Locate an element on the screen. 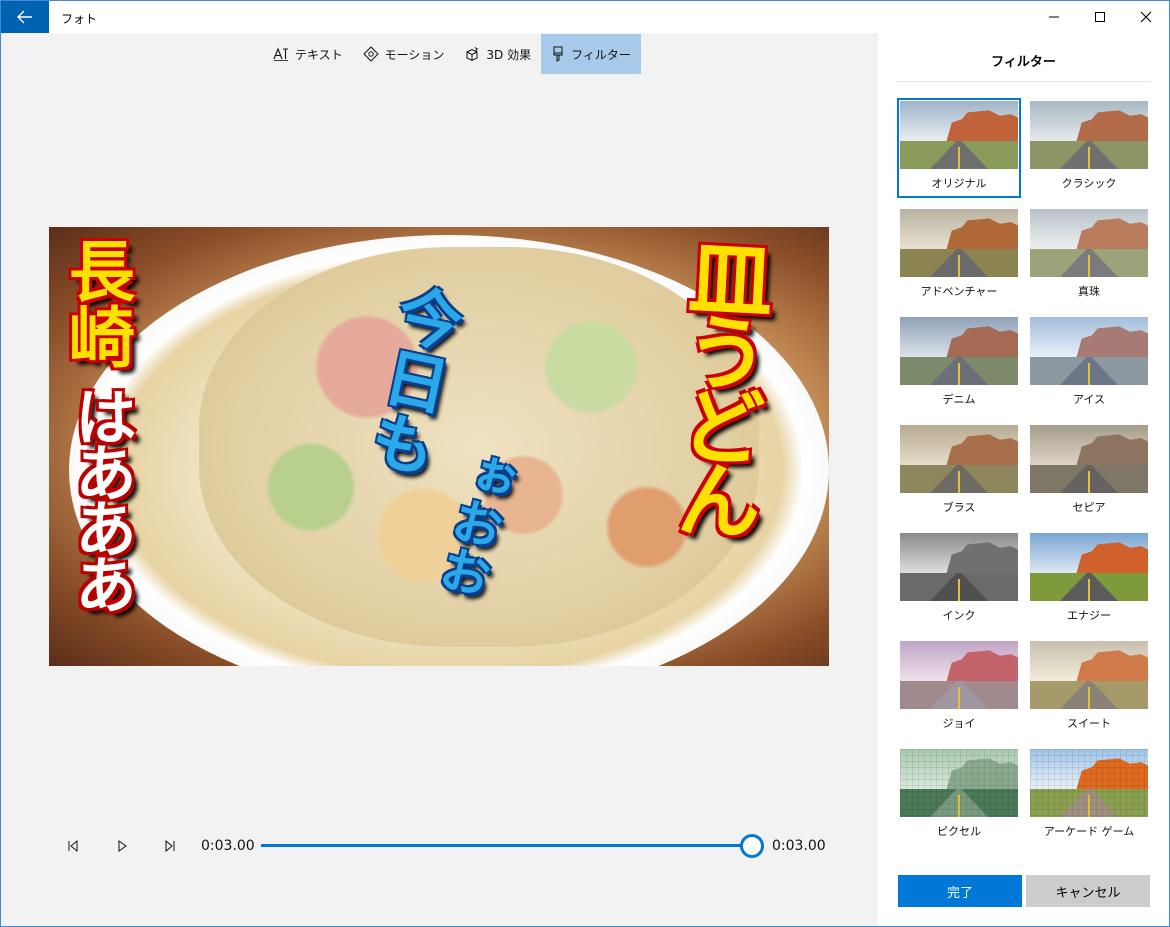 The height and width of the screenshot is (927, 1170). edit-toolbar: テキスト モーション 3D 効果 フィルター is located at coordinates (452, 54).